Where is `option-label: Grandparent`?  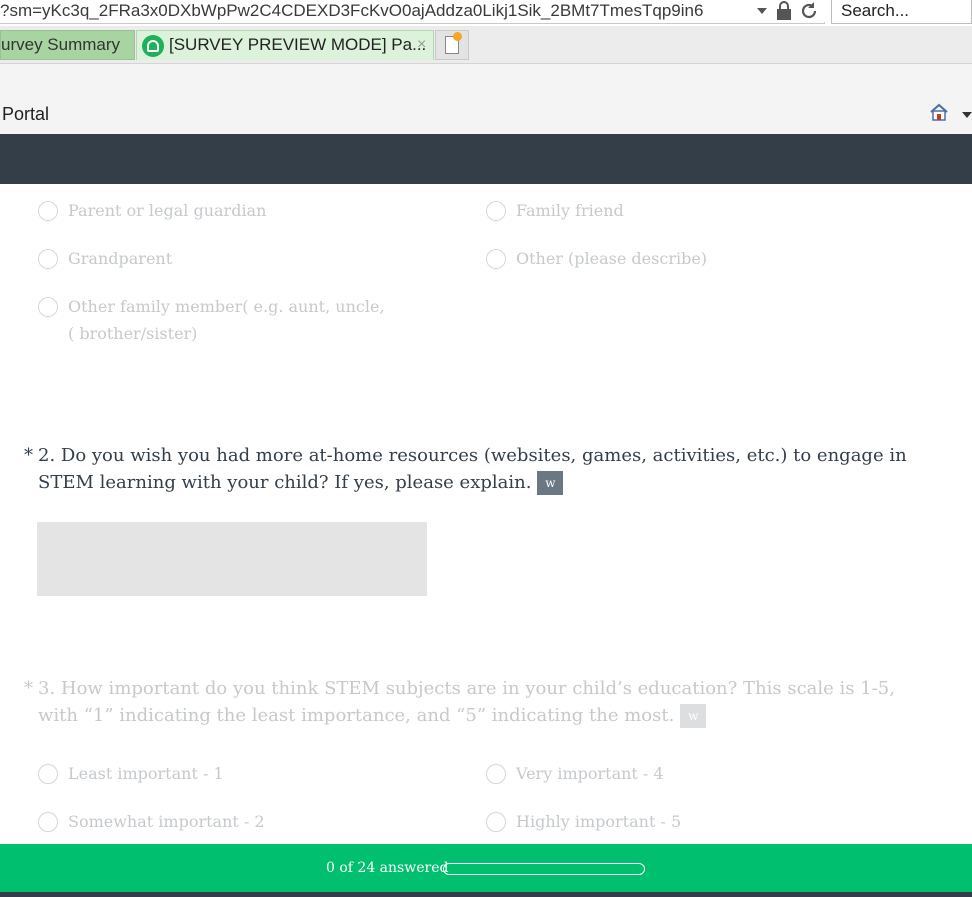 option-label: Grandparent is located at coordinates (120, 258).